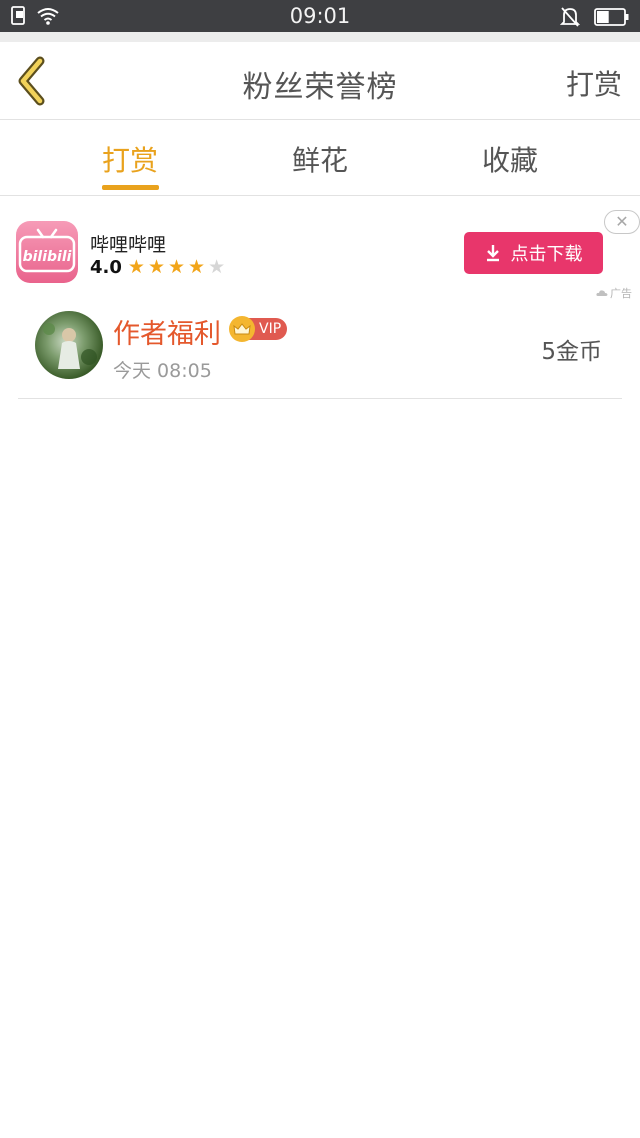 The height and width of the screenshot is (1138, 640). What do you see at coordinates (602, 293) in the screenshot?
I see `cloud-icon` at bounding box center [602, 293].